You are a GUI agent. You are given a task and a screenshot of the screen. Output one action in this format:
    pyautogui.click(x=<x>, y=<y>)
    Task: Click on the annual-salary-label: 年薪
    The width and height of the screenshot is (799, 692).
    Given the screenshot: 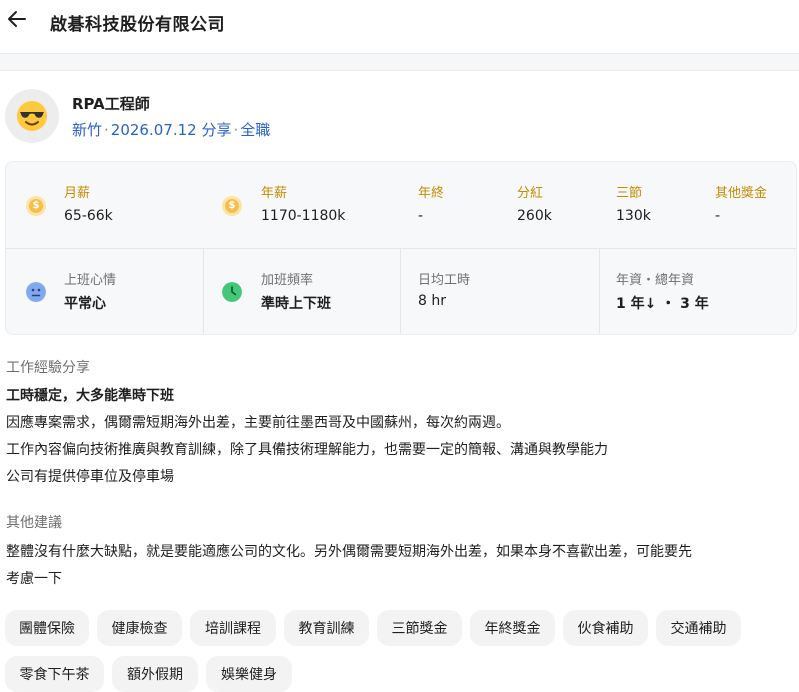 What is the action you would take?
    pyautogui.click(x=274, y=193)
    